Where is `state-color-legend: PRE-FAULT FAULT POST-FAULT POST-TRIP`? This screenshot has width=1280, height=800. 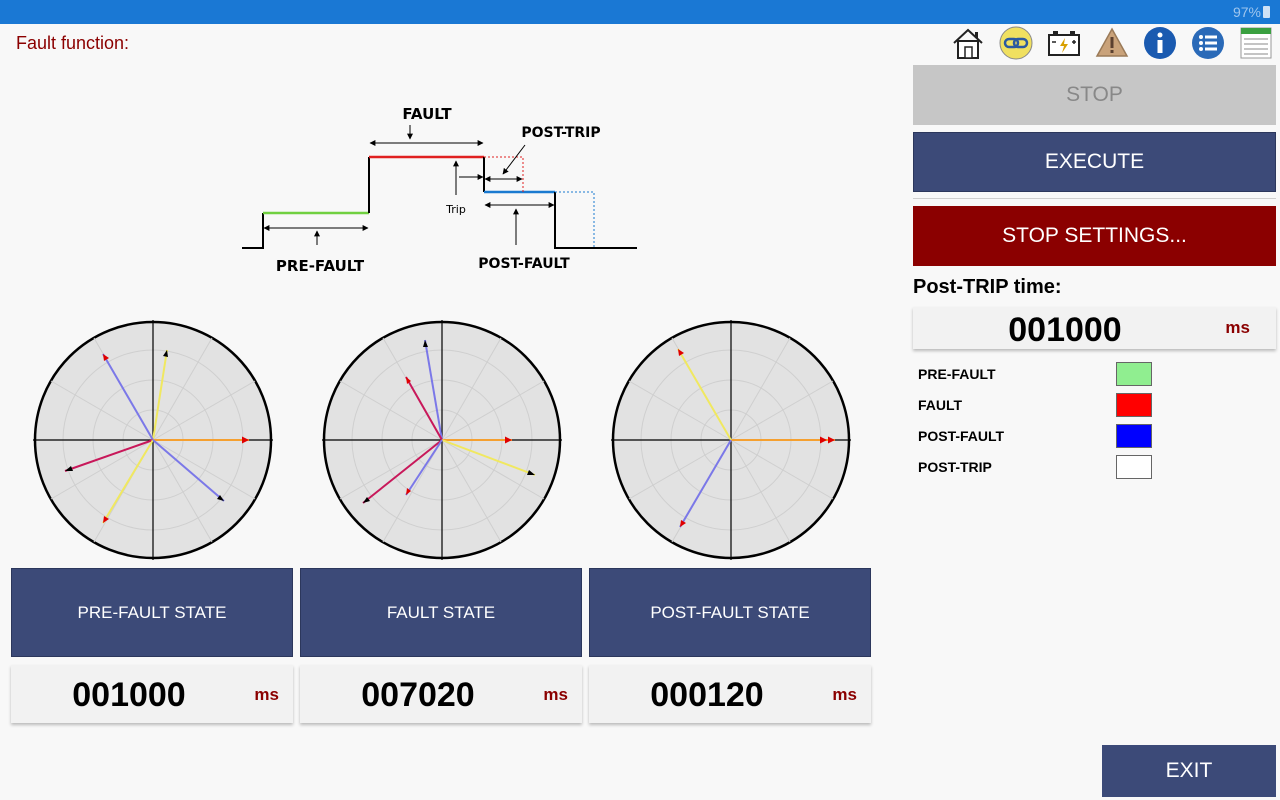 state-color-legend: PRE-FAULT FAULT POST-FAULT POST-TRIP is located at coordinates (1038, 422).